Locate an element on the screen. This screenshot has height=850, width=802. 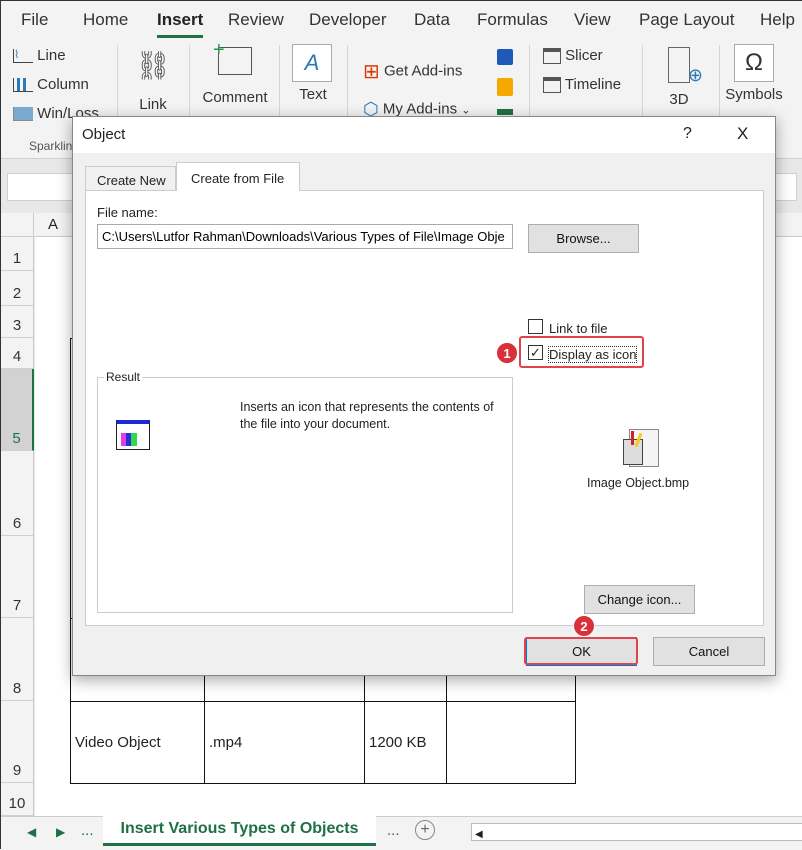
tab-help: Help is located at coordinates (777, 20).